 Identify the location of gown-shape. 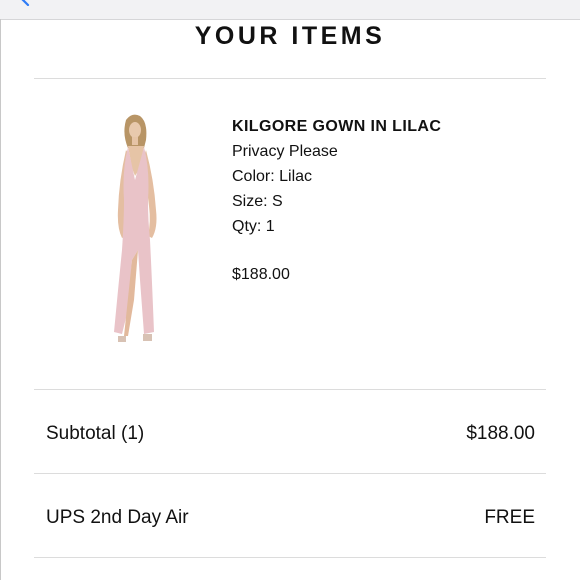
(134, 240).